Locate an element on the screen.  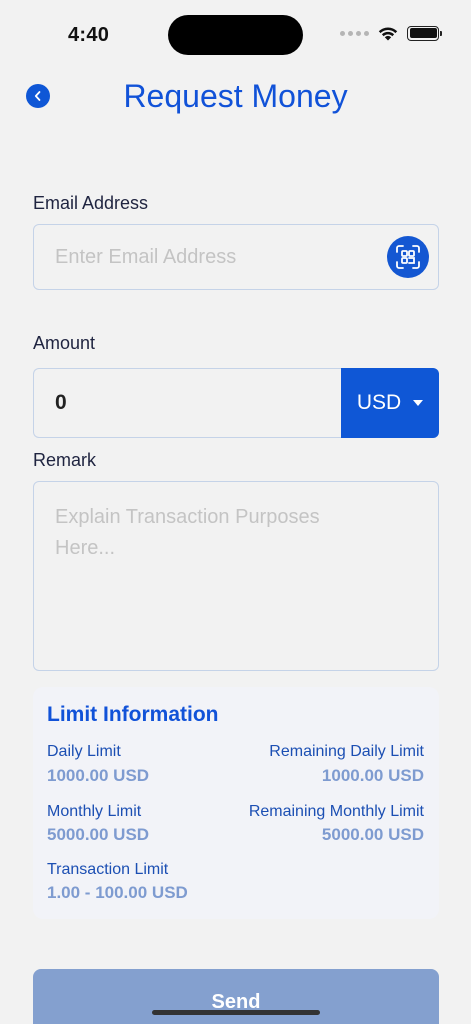
home-indicator is located at coordinates (236, 1012).